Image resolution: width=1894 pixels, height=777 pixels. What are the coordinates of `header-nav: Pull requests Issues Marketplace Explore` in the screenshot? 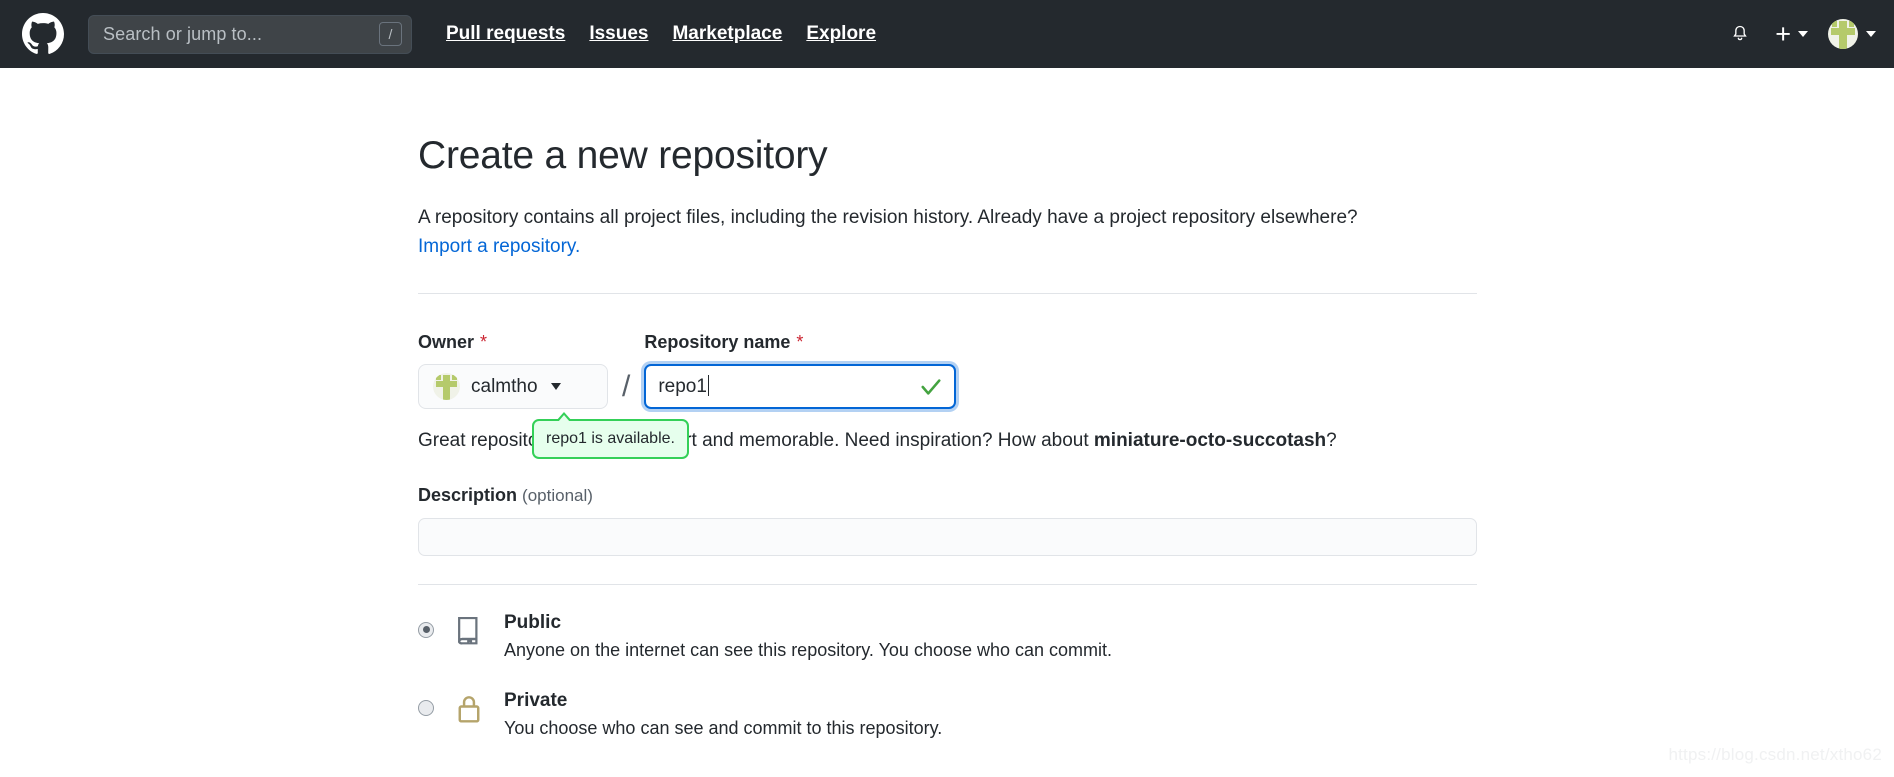 It's located at (661, 34).